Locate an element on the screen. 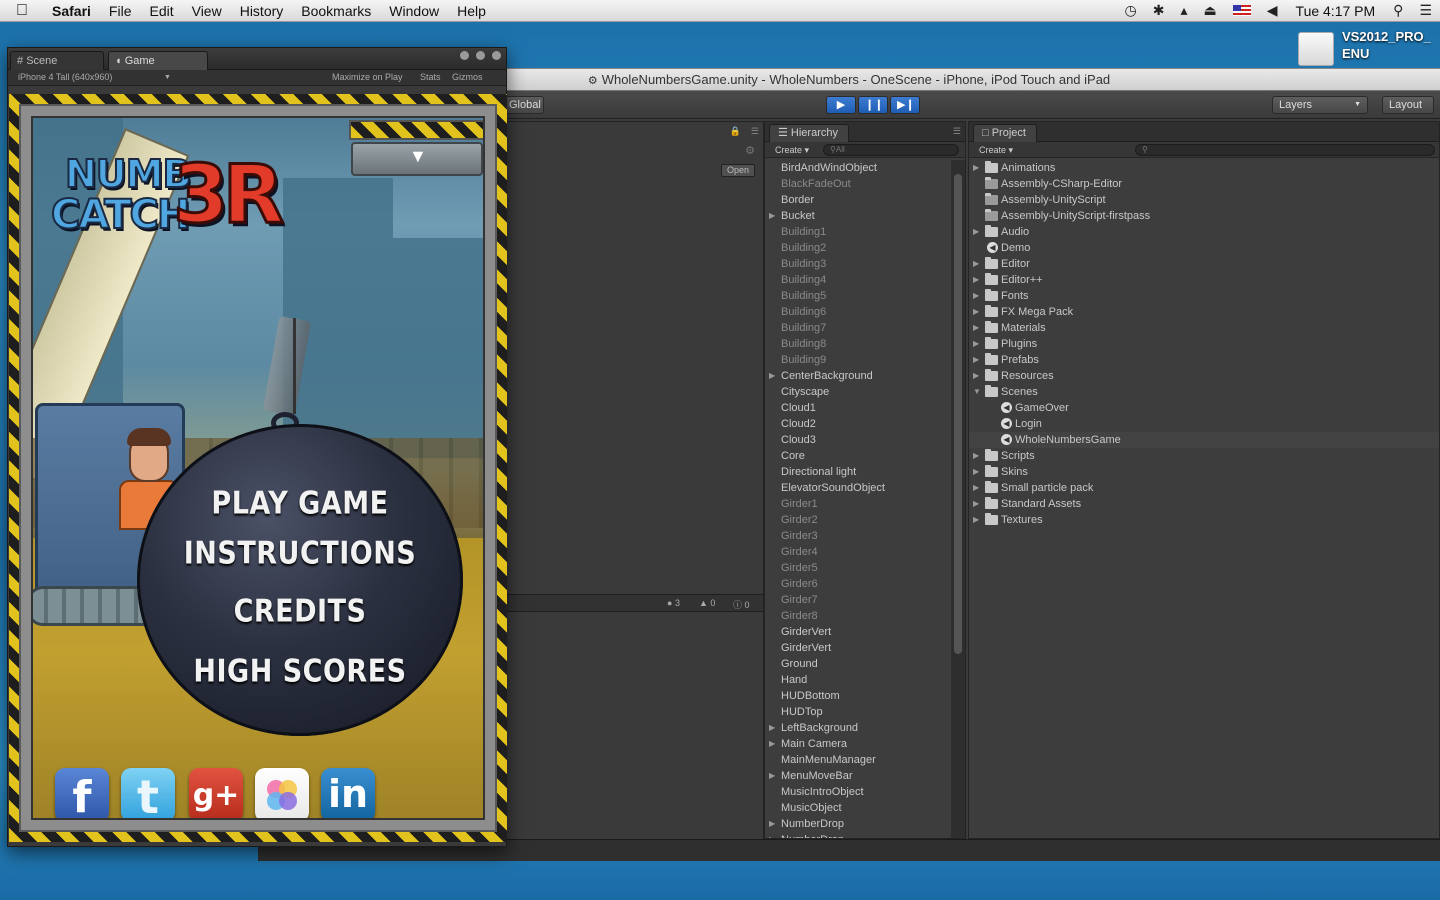  menu-file: File is located at coordinates (120, 11).